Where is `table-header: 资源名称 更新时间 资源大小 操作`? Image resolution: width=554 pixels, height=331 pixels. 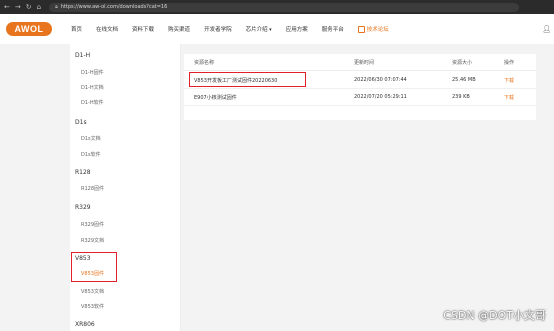
table-header: 资源名称 更新时间 资源大小 操作 is located at coordinates (360, 62).